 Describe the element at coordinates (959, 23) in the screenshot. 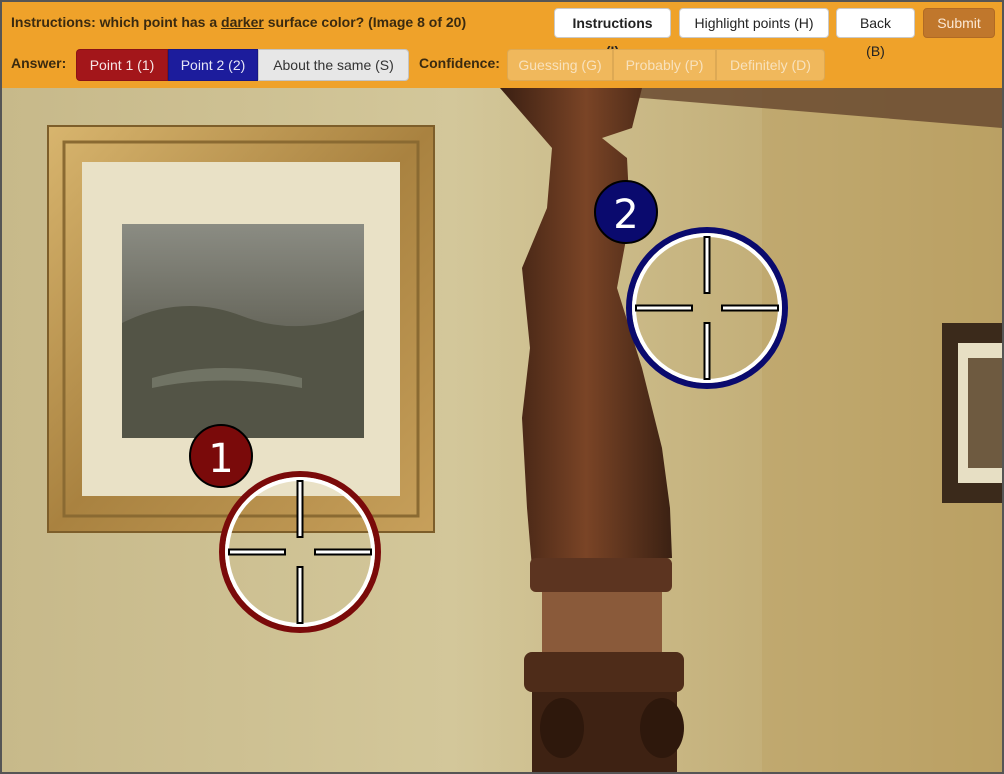

I see `submit-button: Submit` at that location.